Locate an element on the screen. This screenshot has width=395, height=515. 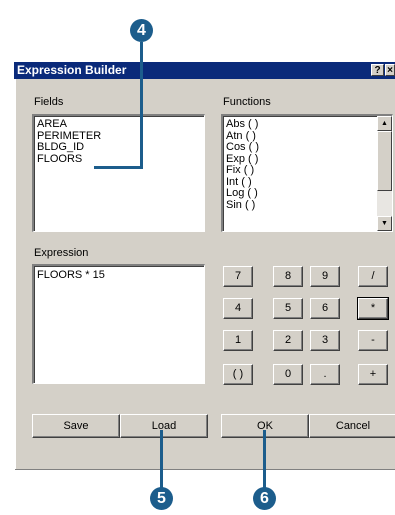
expression-label: Expression is located at coordinates (61, 253).